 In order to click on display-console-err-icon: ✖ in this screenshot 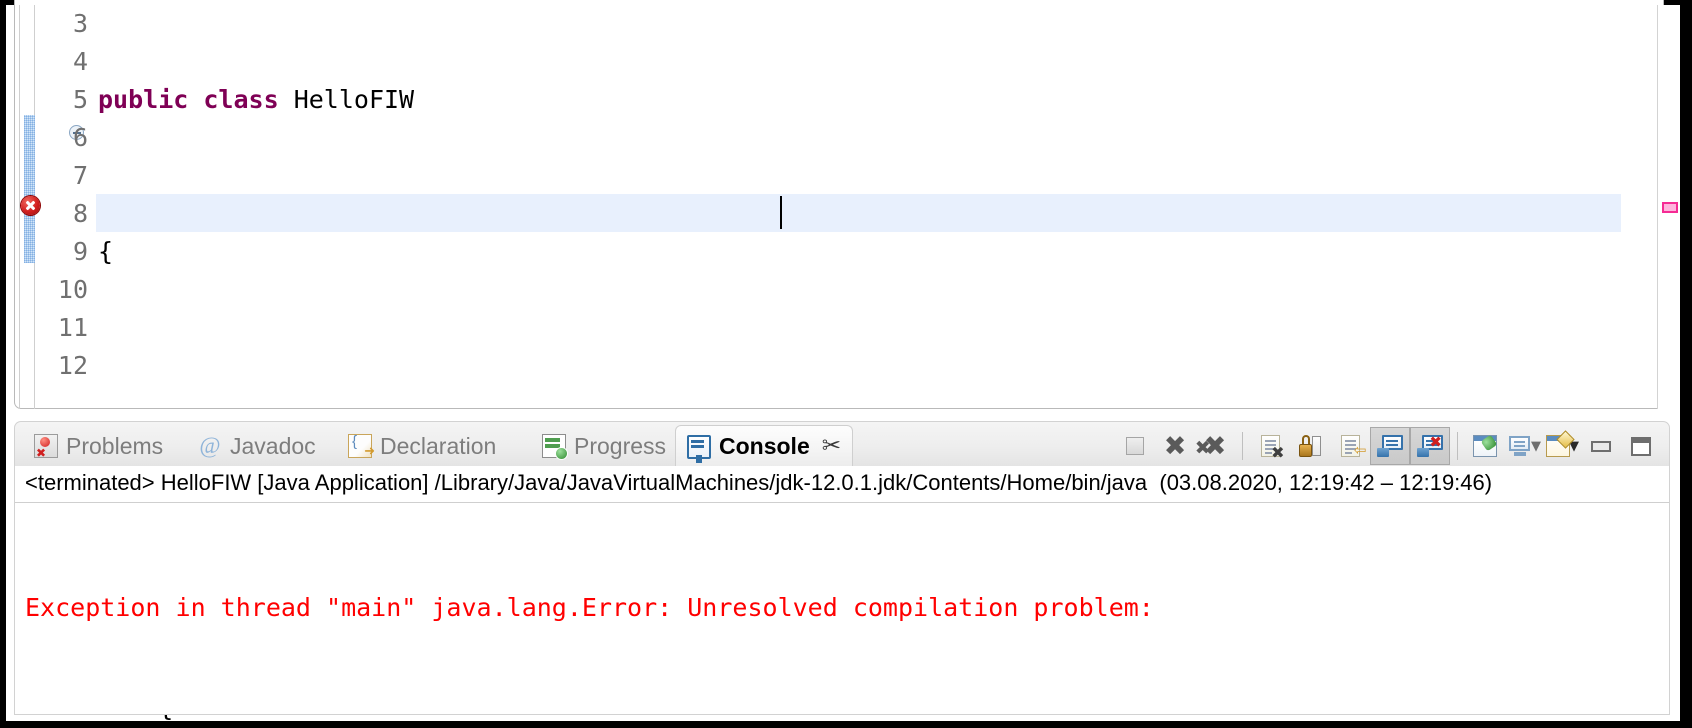, I will do `click(1430, 446)`.